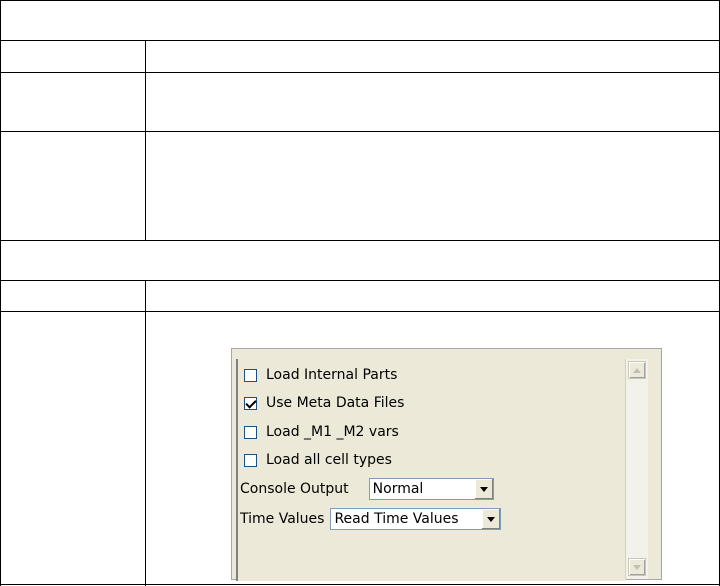 This screenshot has height=586, width=720. I want to click on load-all-cell-types-checkbox, so click(250, 460).